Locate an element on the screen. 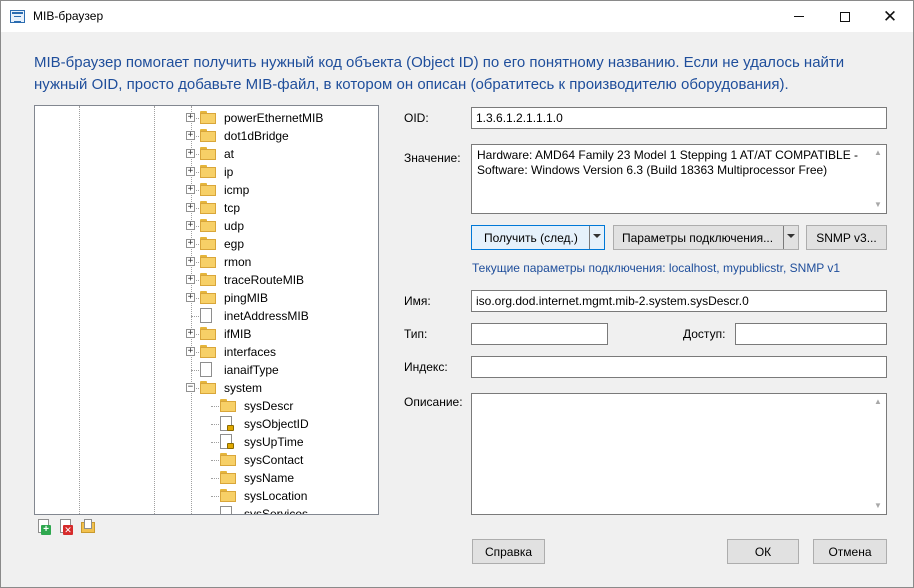 The width and height of the screenshot is (914, 588). tree-item-label: sysContact is located at coordinates (274, 460).